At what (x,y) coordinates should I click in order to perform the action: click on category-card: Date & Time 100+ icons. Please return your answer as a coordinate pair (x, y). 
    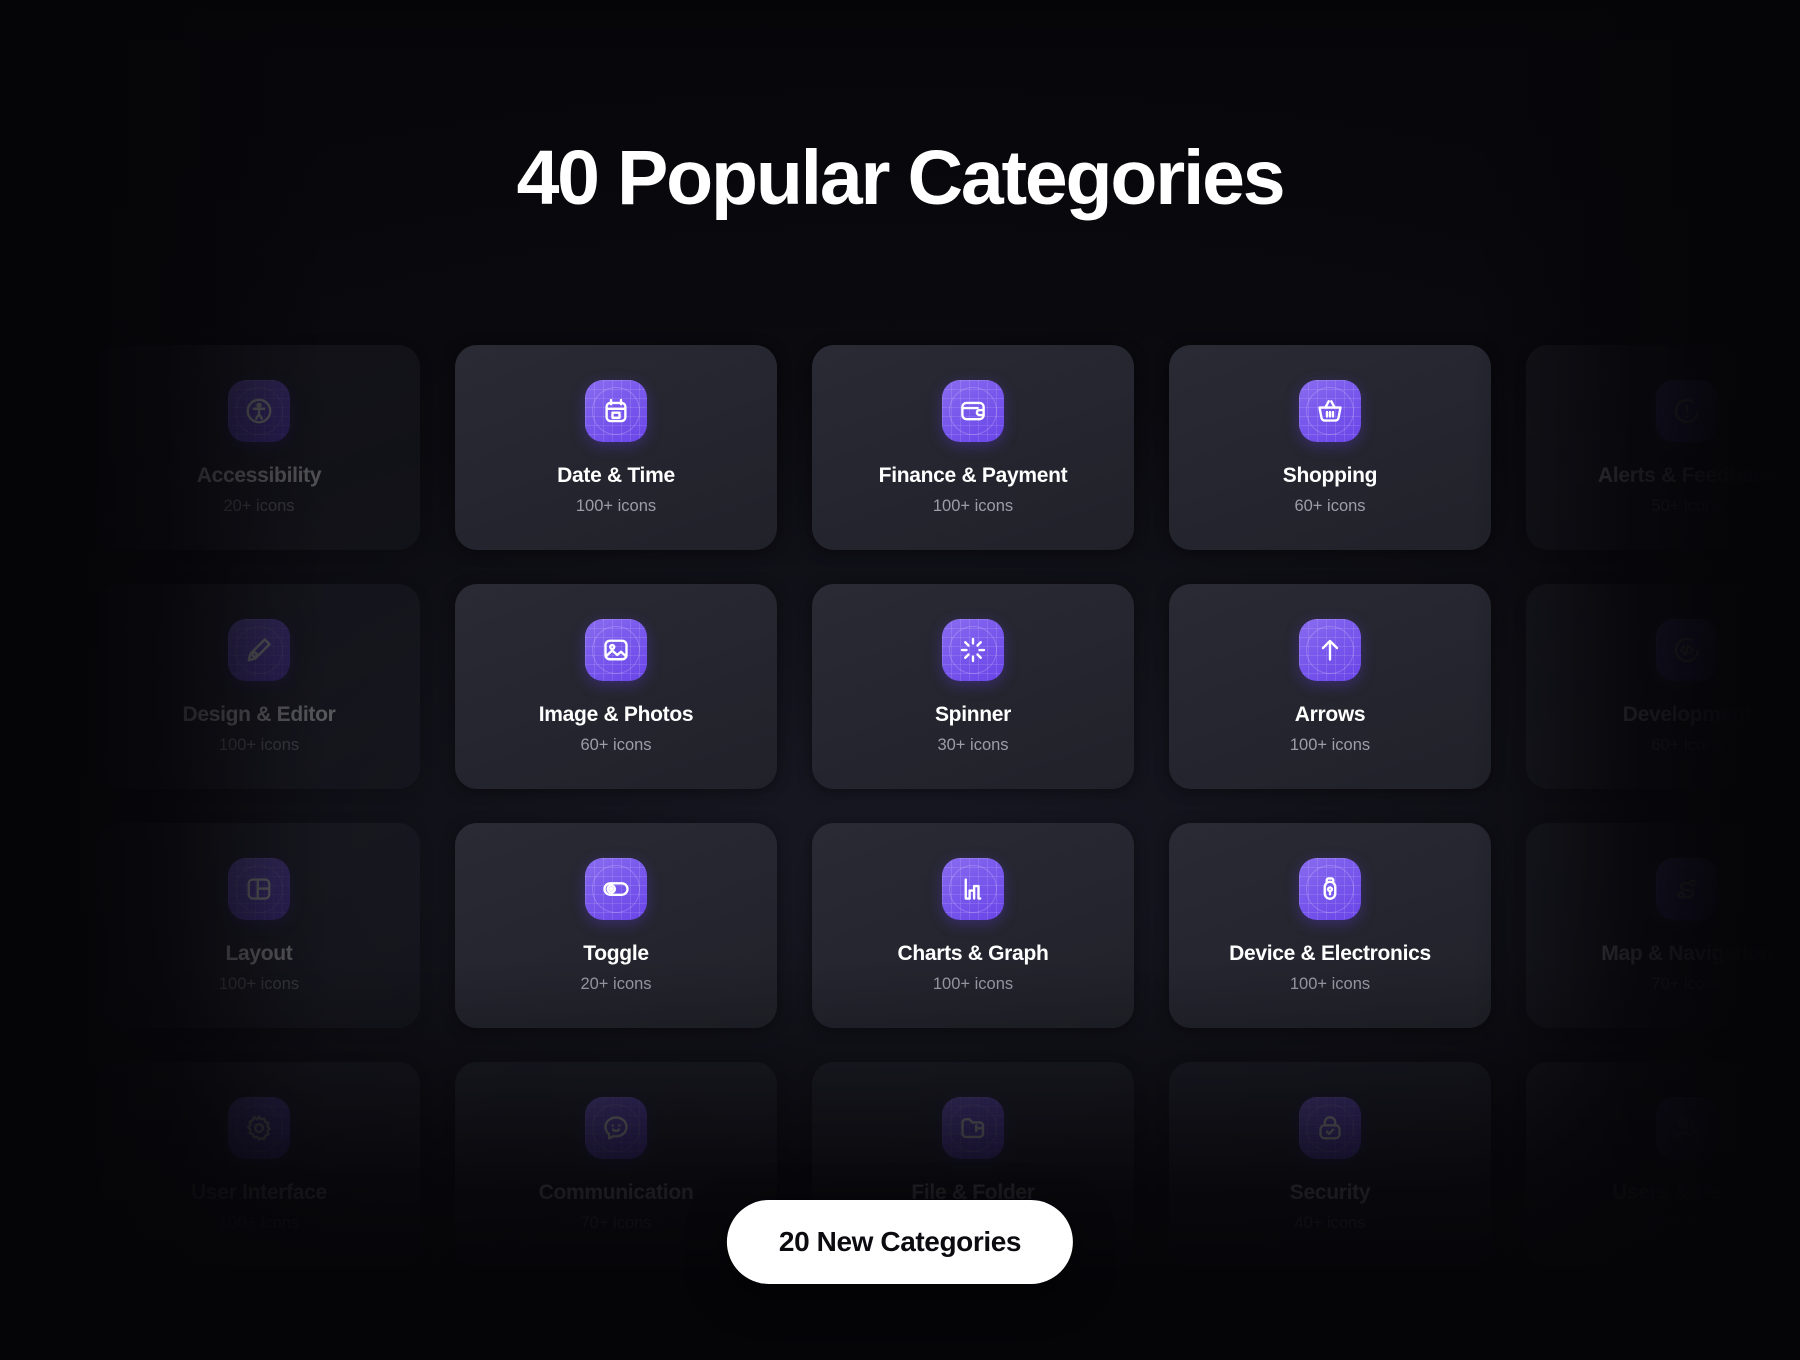
    Looking at the image, I should click on (616, 447).